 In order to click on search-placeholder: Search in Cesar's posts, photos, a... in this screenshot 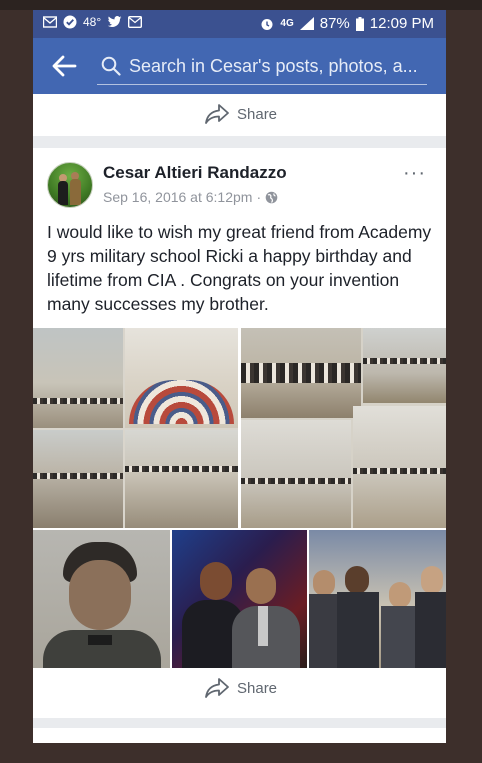, I will do `click(273, 66)`.